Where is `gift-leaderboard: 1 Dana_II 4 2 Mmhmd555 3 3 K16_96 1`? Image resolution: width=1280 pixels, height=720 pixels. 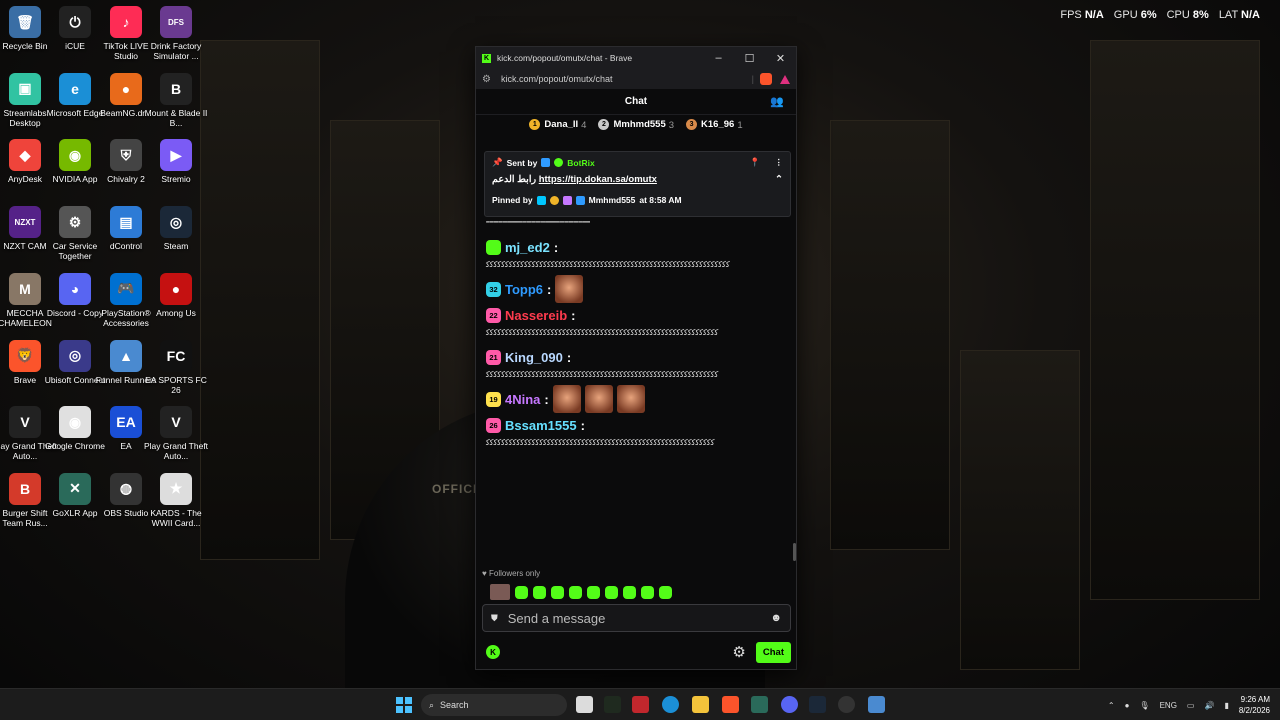
gift-leaderboard: 1 Dana_II 4 2 Mmhmd555 3 3 K16_96 1 is located at coordinates (636, 125).